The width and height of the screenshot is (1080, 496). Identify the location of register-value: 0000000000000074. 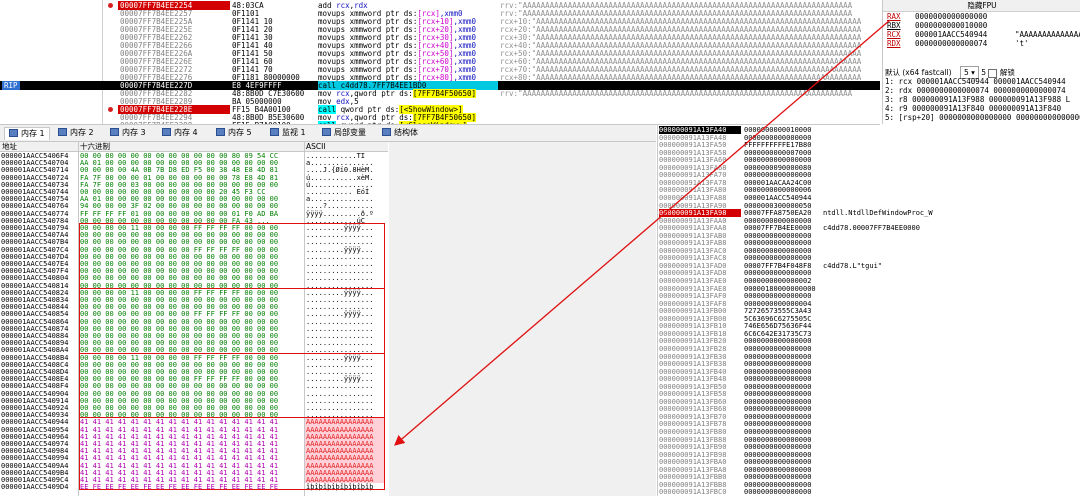
(965, 43).